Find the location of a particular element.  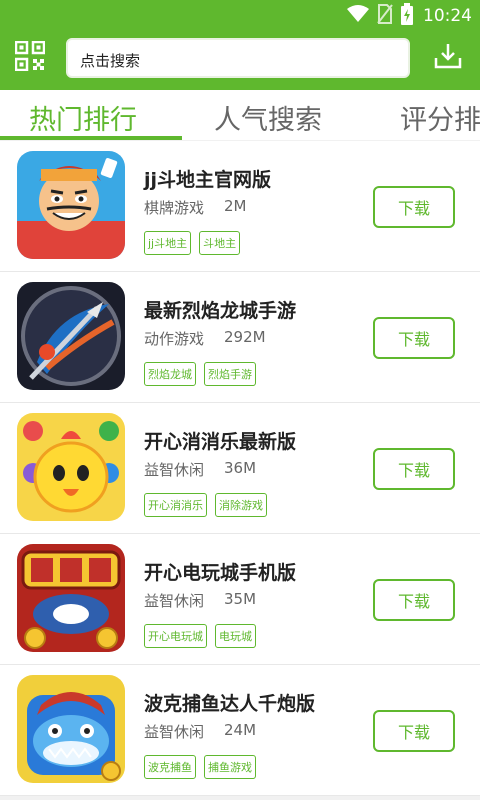

download-icon is located at coordinates (448, 58).